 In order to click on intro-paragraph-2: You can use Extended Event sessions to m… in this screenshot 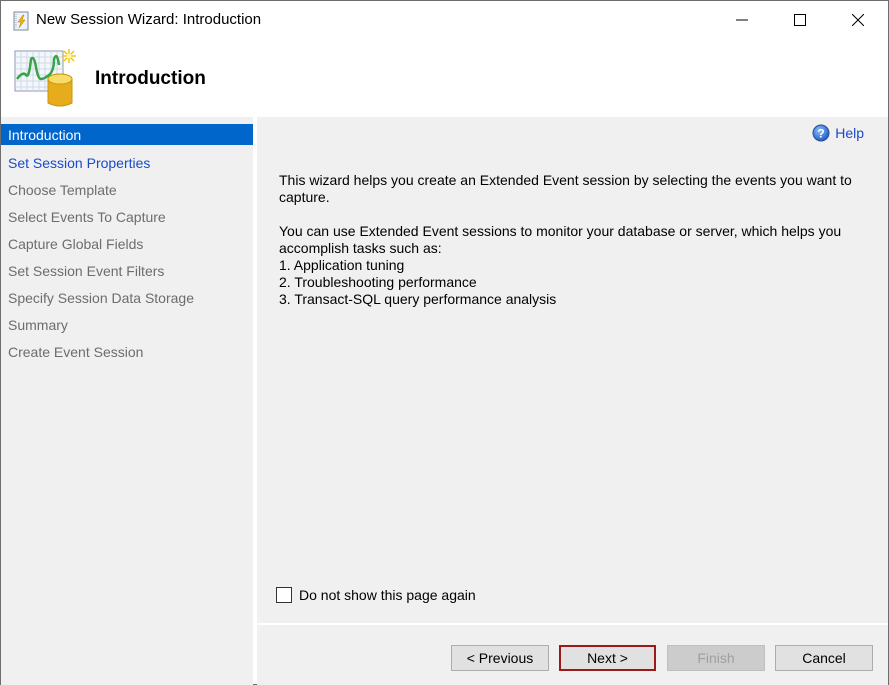, I will do `click(560, 239)`.